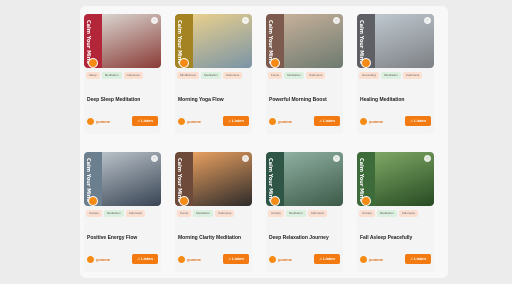  I want to click on tag-list: Sleep Meditation Calmness, so click(122, 81).